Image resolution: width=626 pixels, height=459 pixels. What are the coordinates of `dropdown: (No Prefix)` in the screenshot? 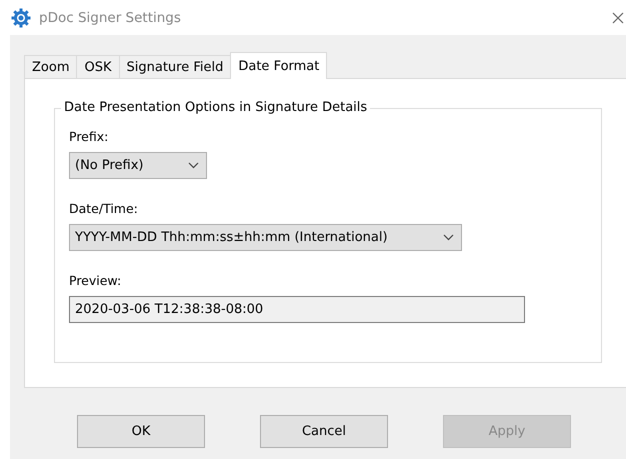 It's located at (138, 165).